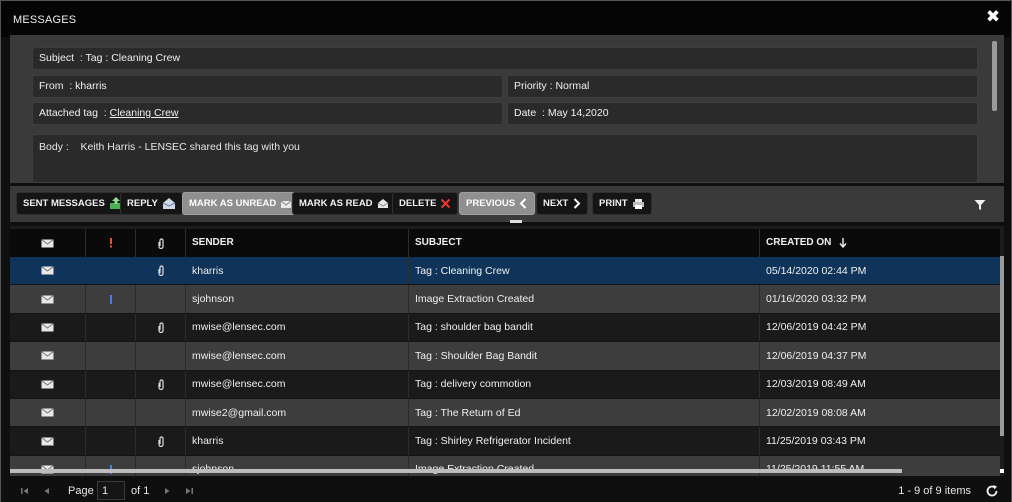 This screenshot has width=1012, height=502. What do you see at coordinates (297, 327) in the screenshot?
I see `sender-cell: mwise@lensec.com` at bounding box center [297, 327].